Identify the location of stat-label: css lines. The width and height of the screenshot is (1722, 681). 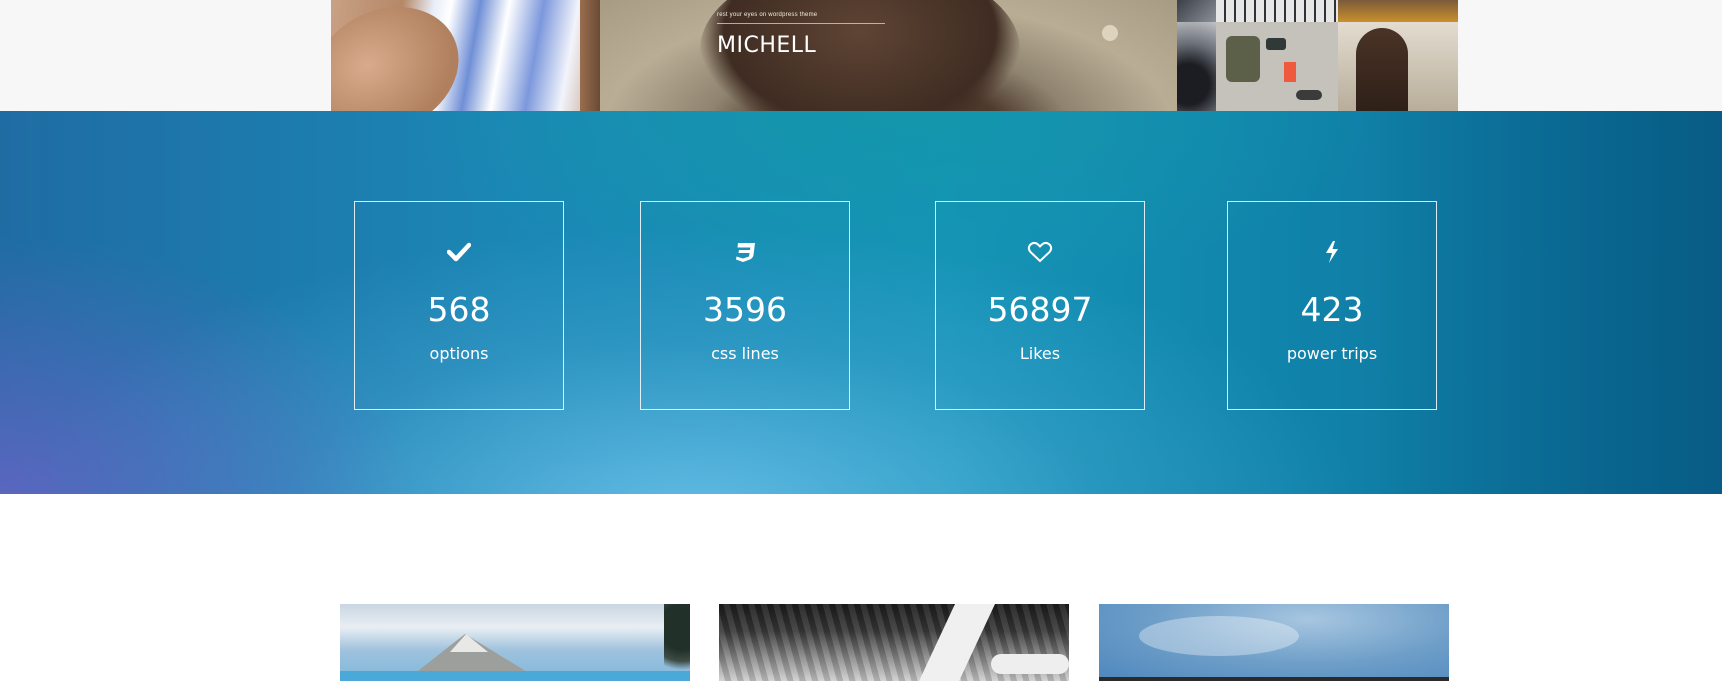
(745, 353).